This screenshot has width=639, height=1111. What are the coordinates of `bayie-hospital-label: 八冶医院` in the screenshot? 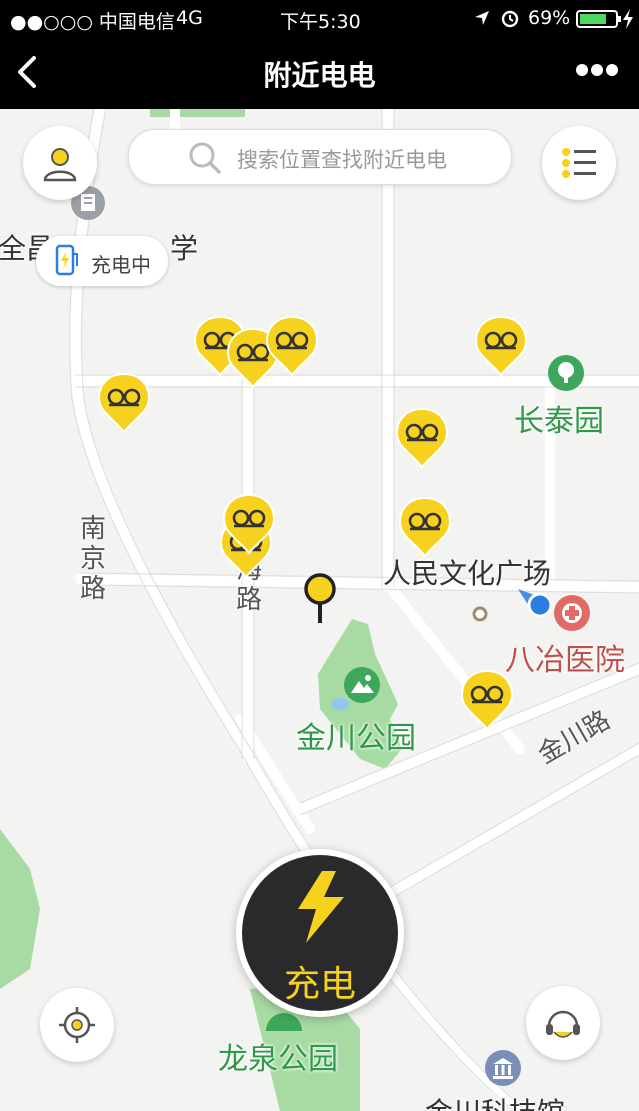 It's located at (565, 660).